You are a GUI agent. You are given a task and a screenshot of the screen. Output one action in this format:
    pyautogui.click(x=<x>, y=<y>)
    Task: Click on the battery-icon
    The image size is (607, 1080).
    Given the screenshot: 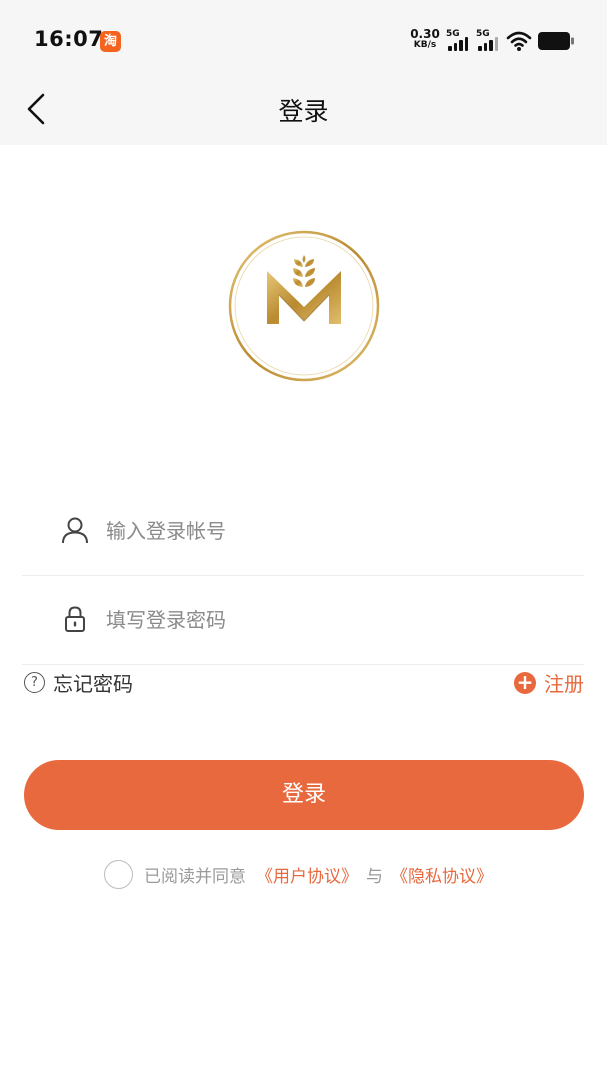 What is the action you would take?
    pyautogui.click(x=556, y=41)
    